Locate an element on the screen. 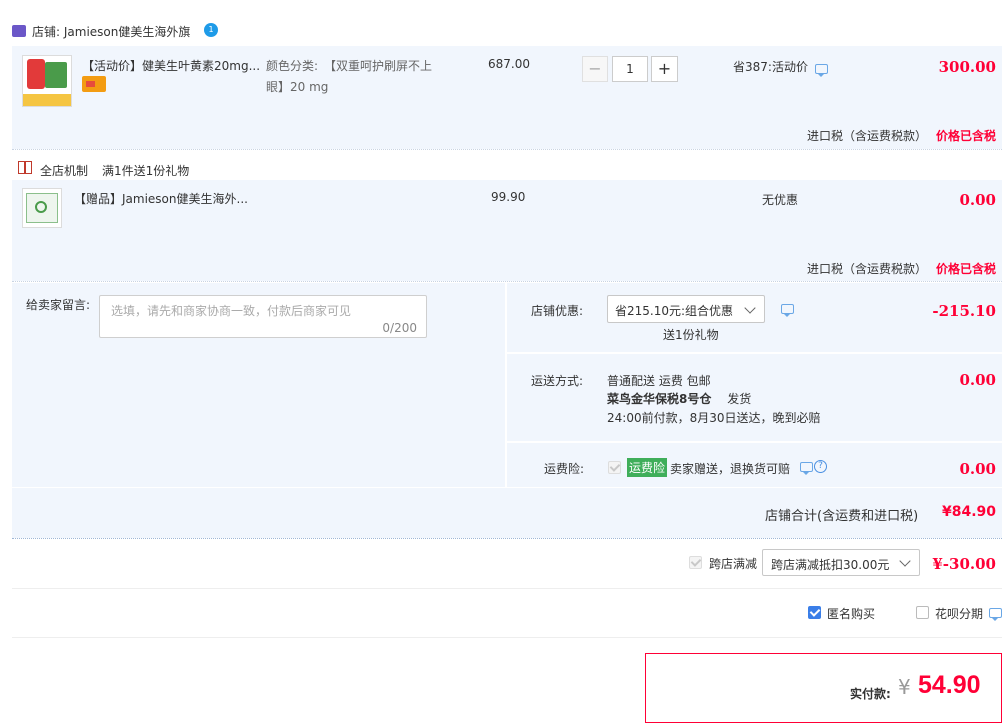 This screenshot has height=723, width=1008. shipping-line3: 24:00前付款，8月30日送达，晚到必赔 is located at coordinates (714, 418).